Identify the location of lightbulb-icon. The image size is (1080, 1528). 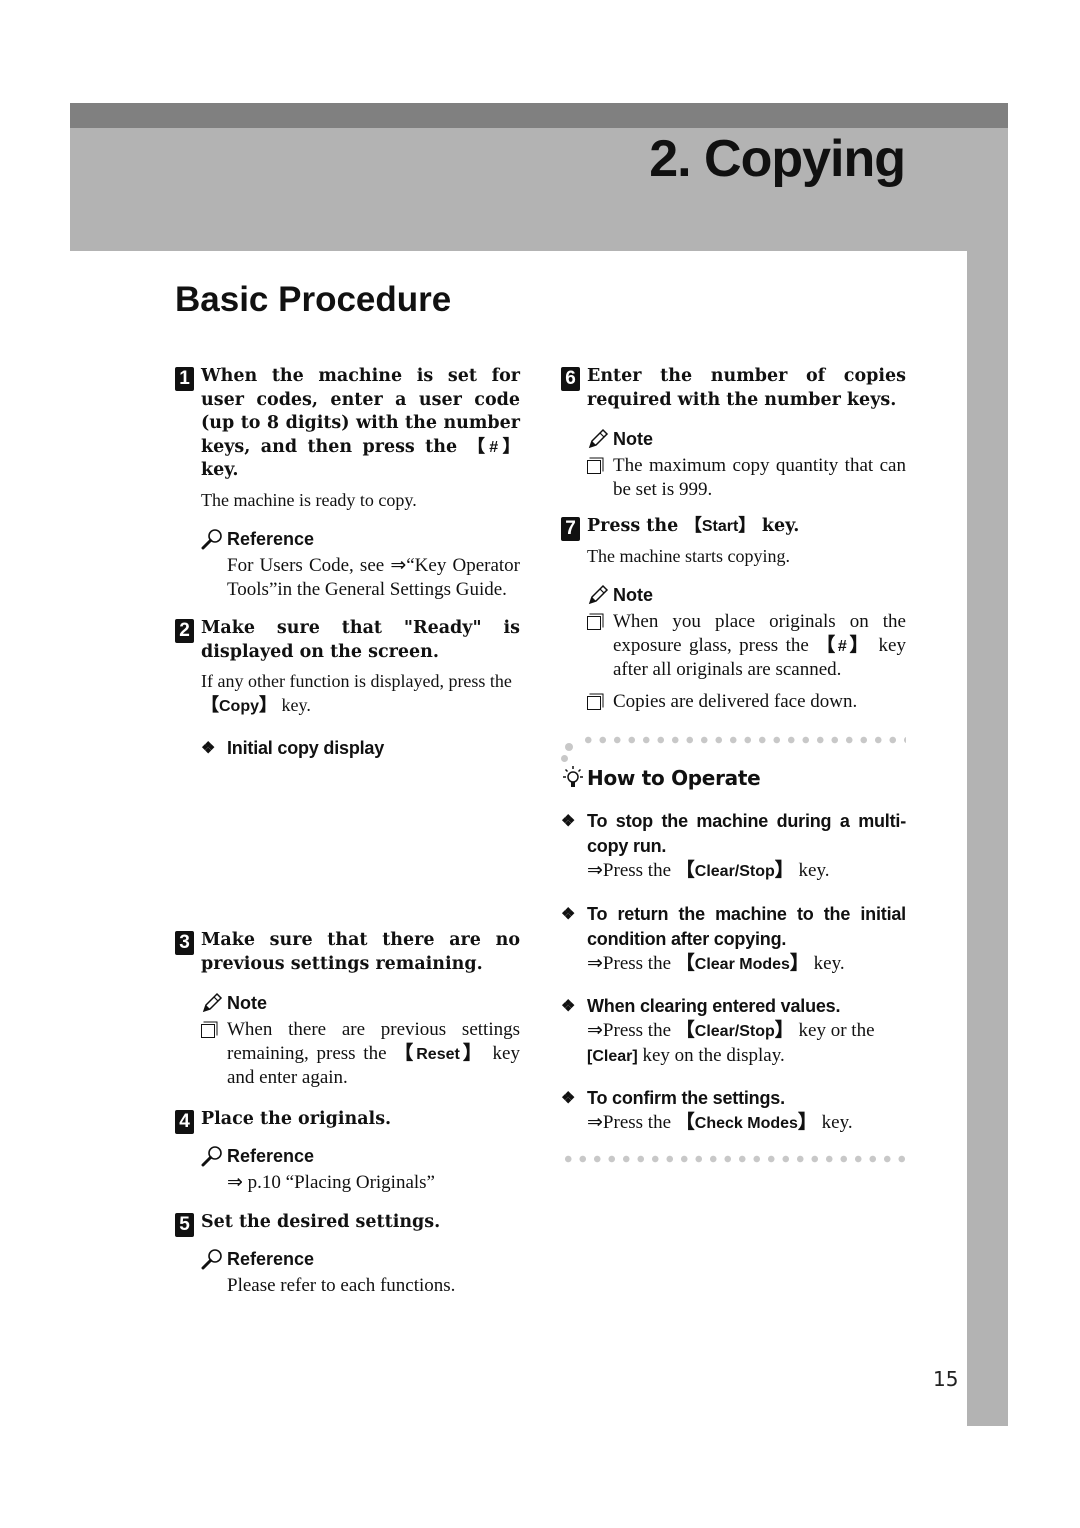
(573, 776).